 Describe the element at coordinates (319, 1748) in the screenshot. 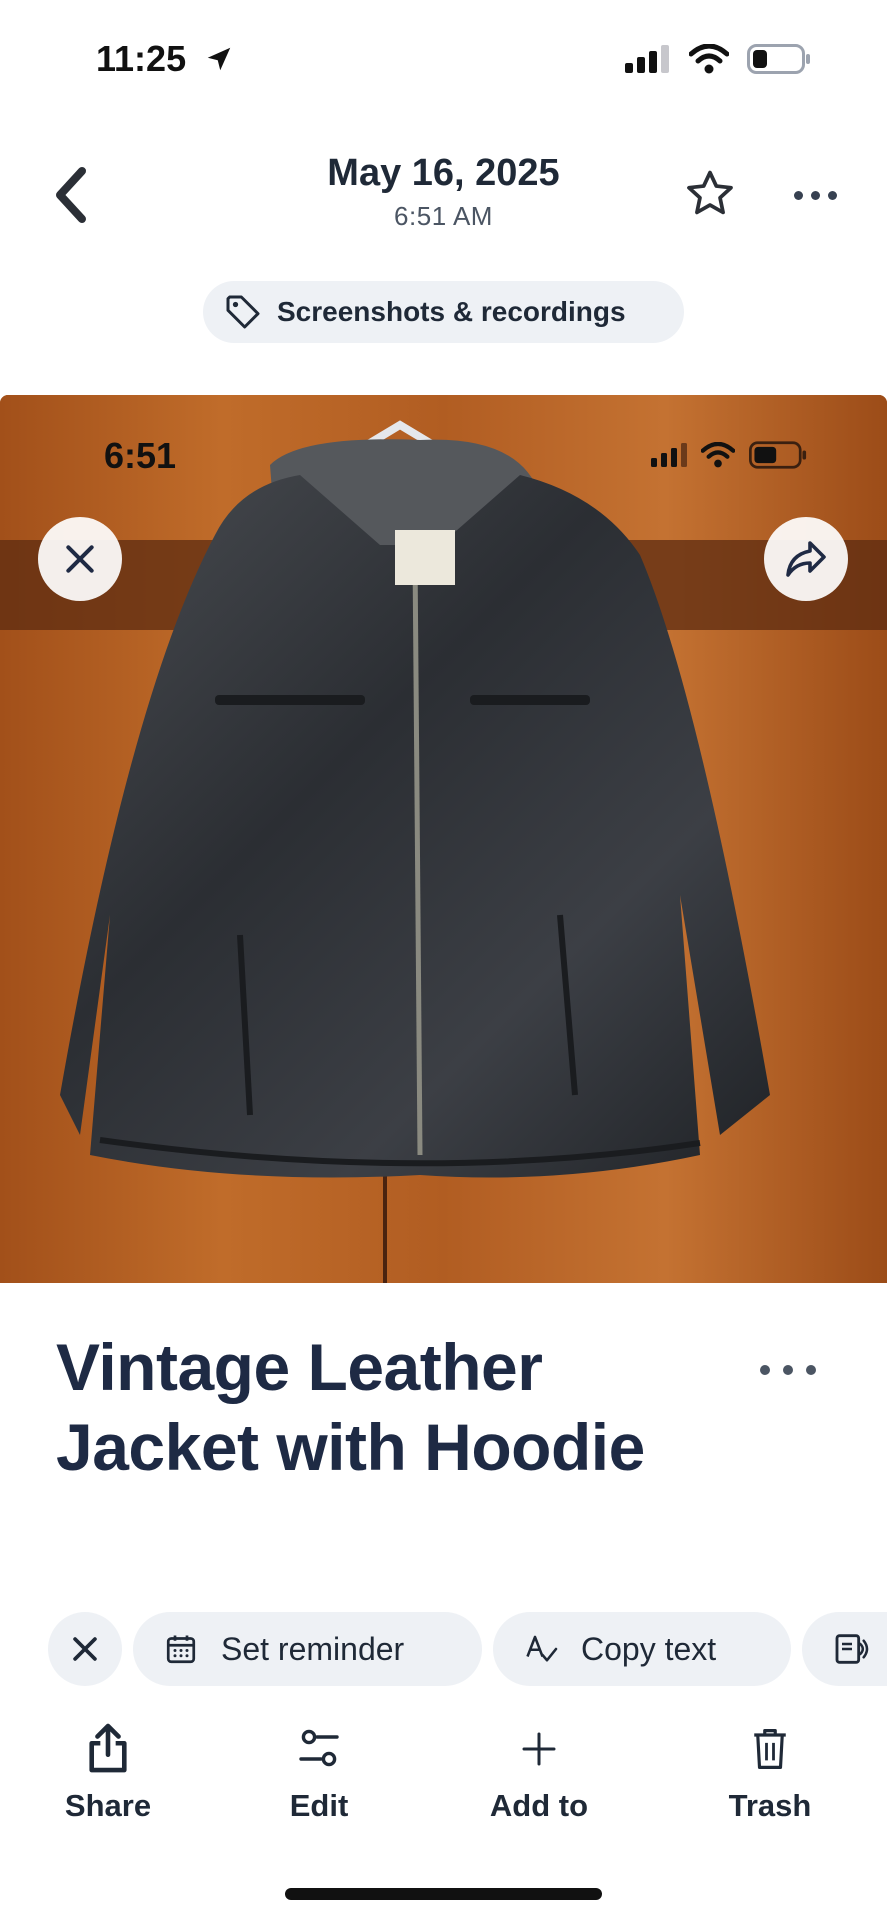

I see `edit-sliders-icon` at that location.